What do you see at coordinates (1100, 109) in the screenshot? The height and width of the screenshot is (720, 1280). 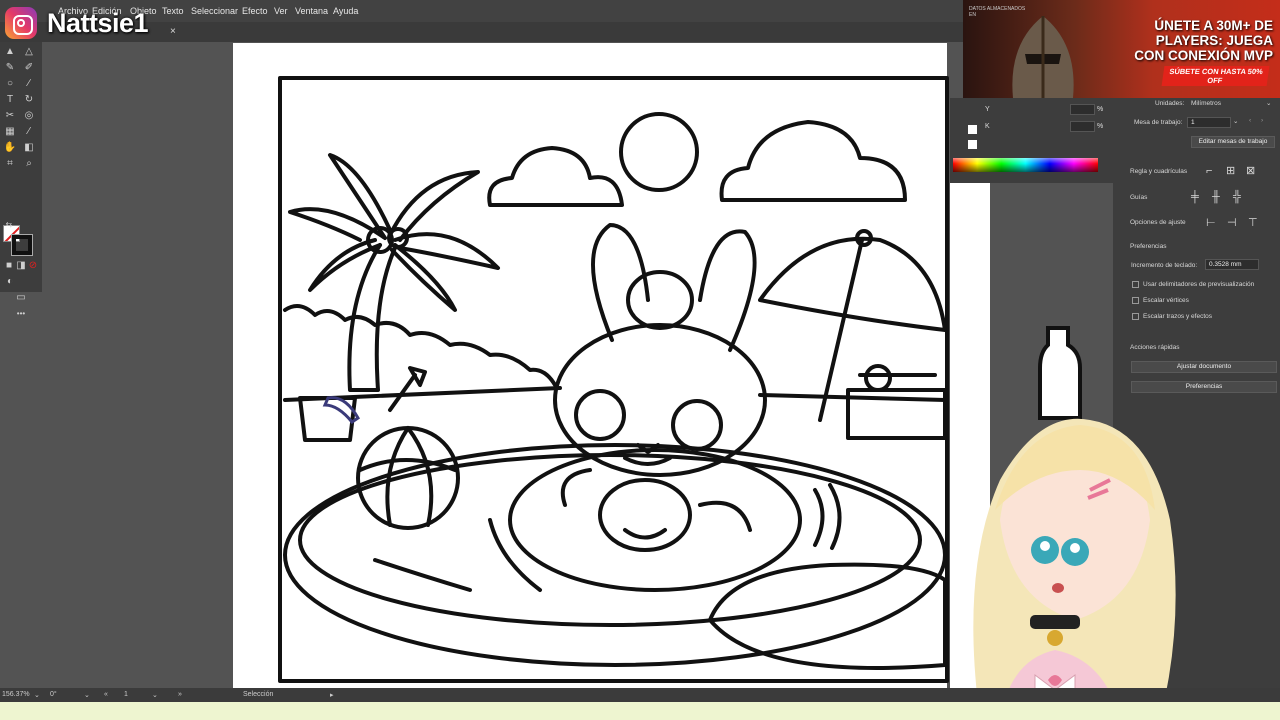 I see `color-y-unit: %` at bounding box center [1100, 109].